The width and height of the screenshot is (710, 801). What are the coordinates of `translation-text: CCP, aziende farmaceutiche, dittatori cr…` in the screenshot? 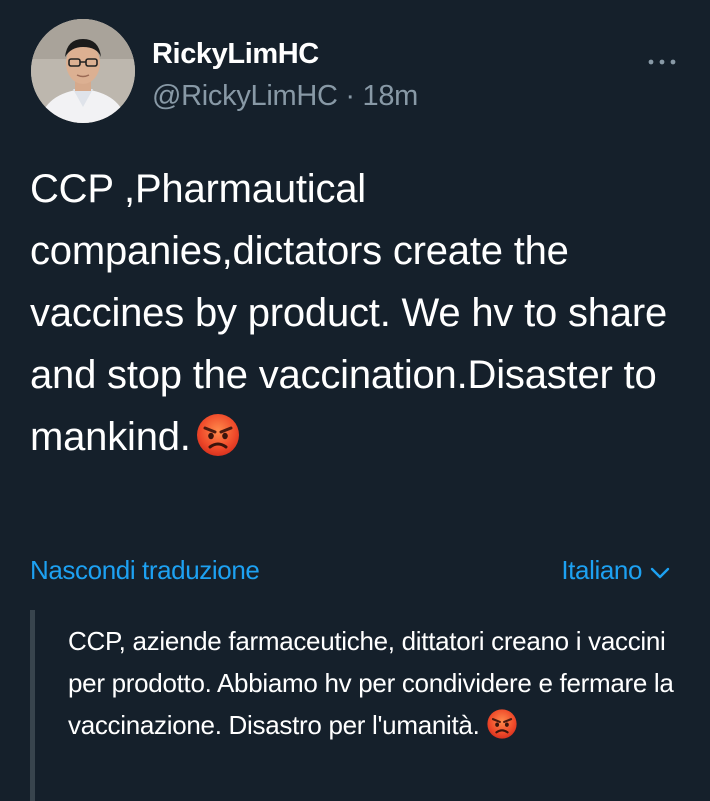 It's located at (371, 683).